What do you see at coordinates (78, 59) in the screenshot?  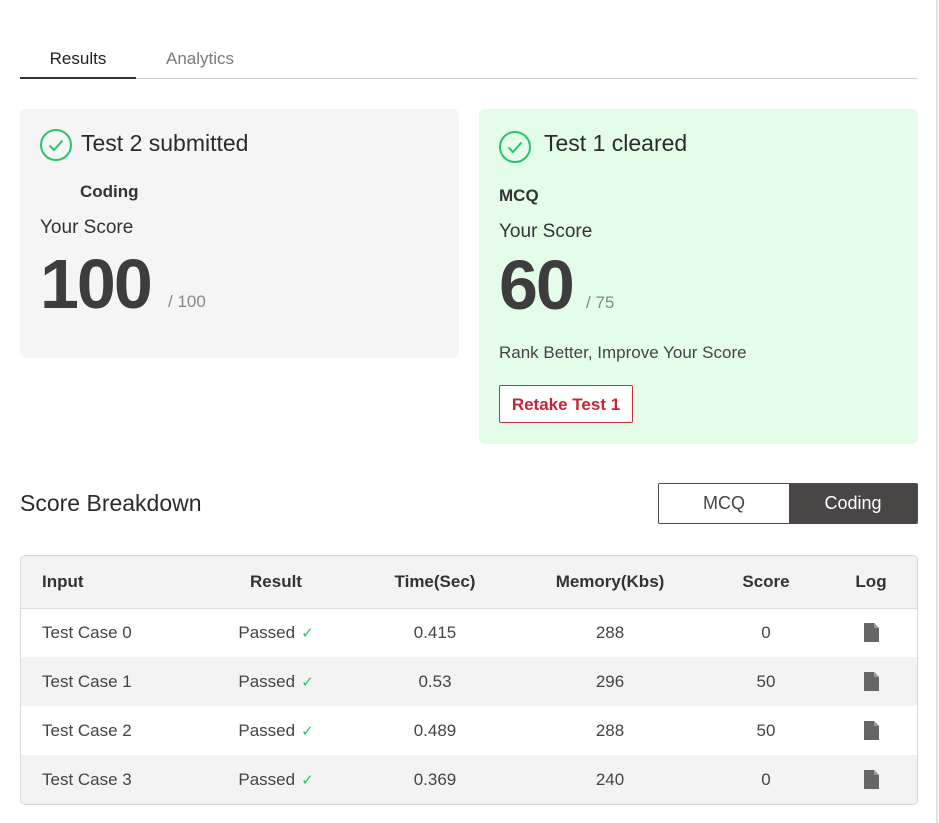 I see `tab-results: Results` at bounding box center [78, 59].